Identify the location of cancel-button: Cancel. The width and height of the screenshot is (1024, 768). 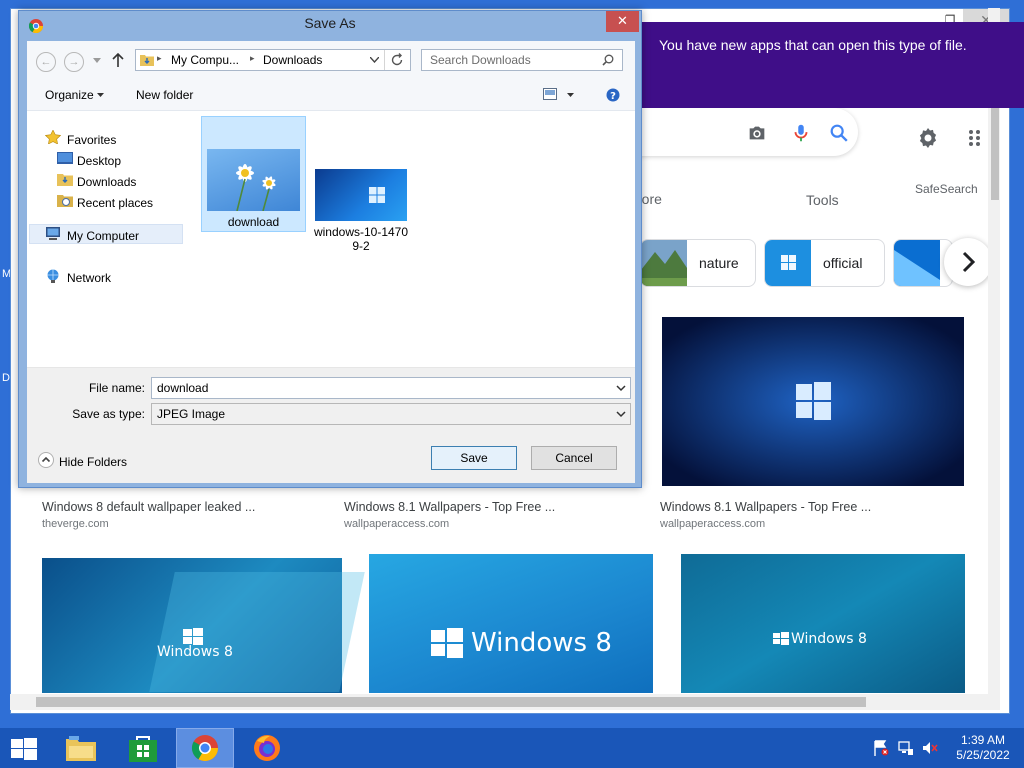
(574, 458).